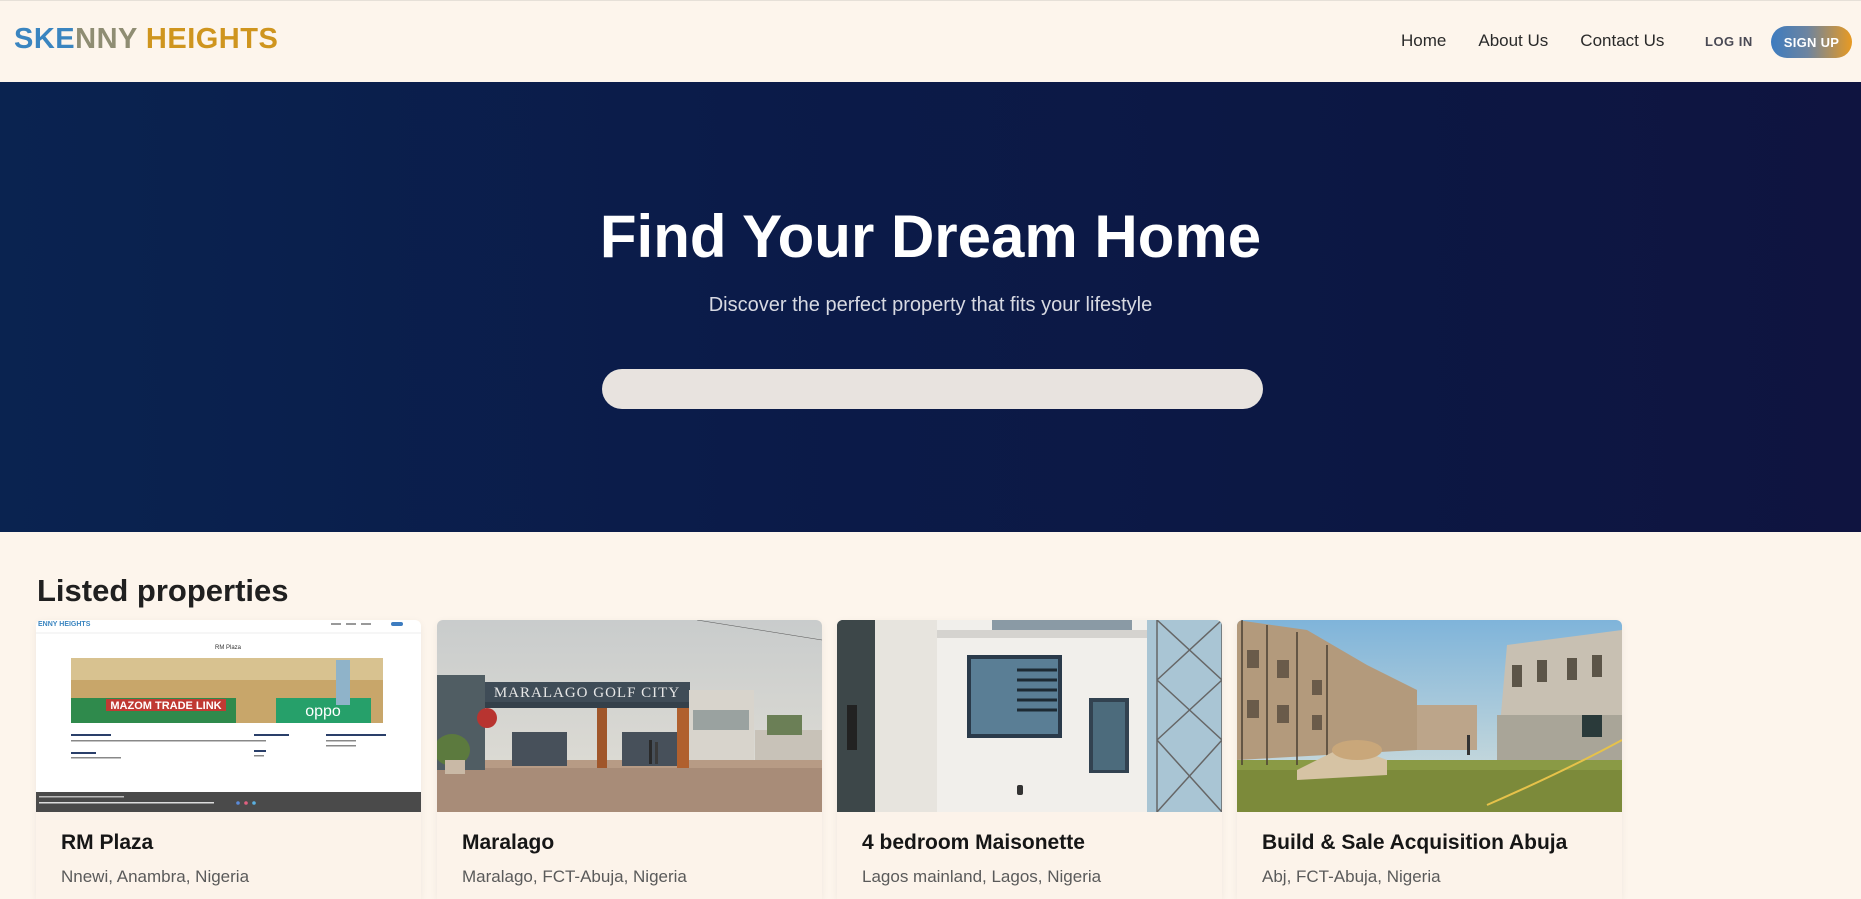  What do you see at coordinates (1415, 842) in the screenshot?
I see `property-name: Build & Sale Acquisition Abuja` at bounding box center [1415, 842].